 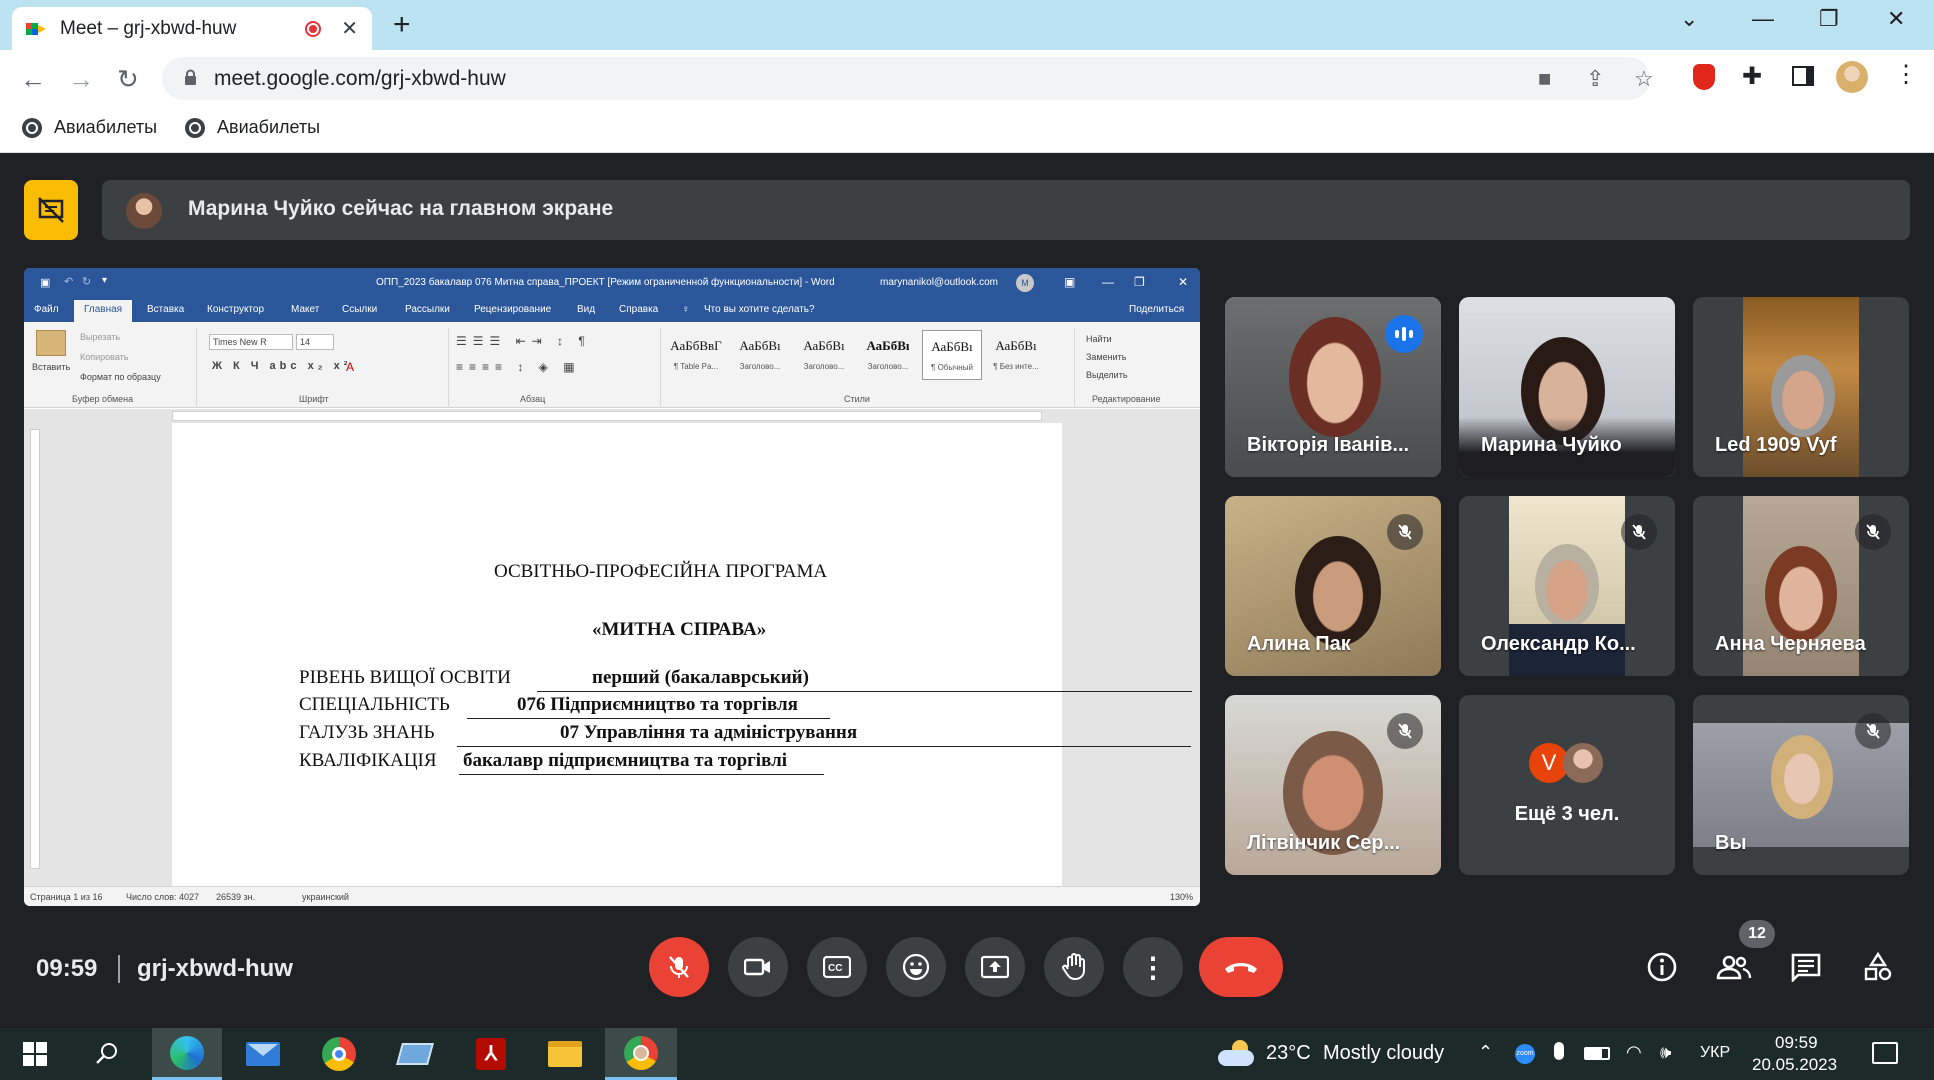 What do you see at coordinates (192, 28) in the screenshot?
I see `browser-tab: Meet – grj-xbwd-huw ✕` at bounding box center [192, 28].